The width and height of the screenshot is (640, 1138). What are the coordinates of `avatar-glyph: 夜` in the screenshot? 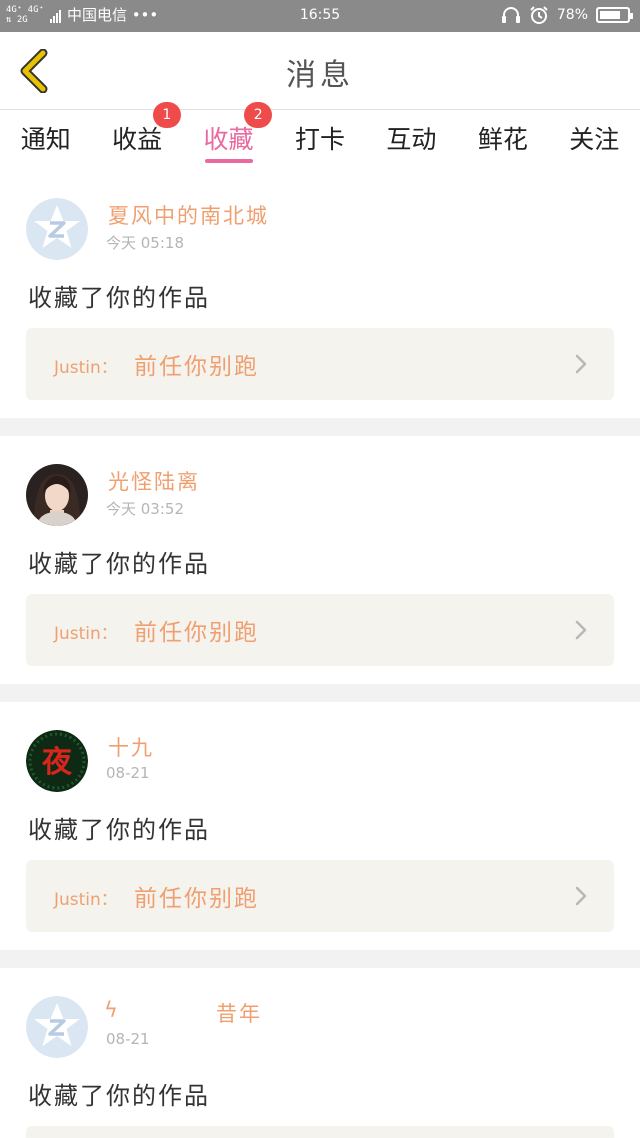 It's located at (57, 762).